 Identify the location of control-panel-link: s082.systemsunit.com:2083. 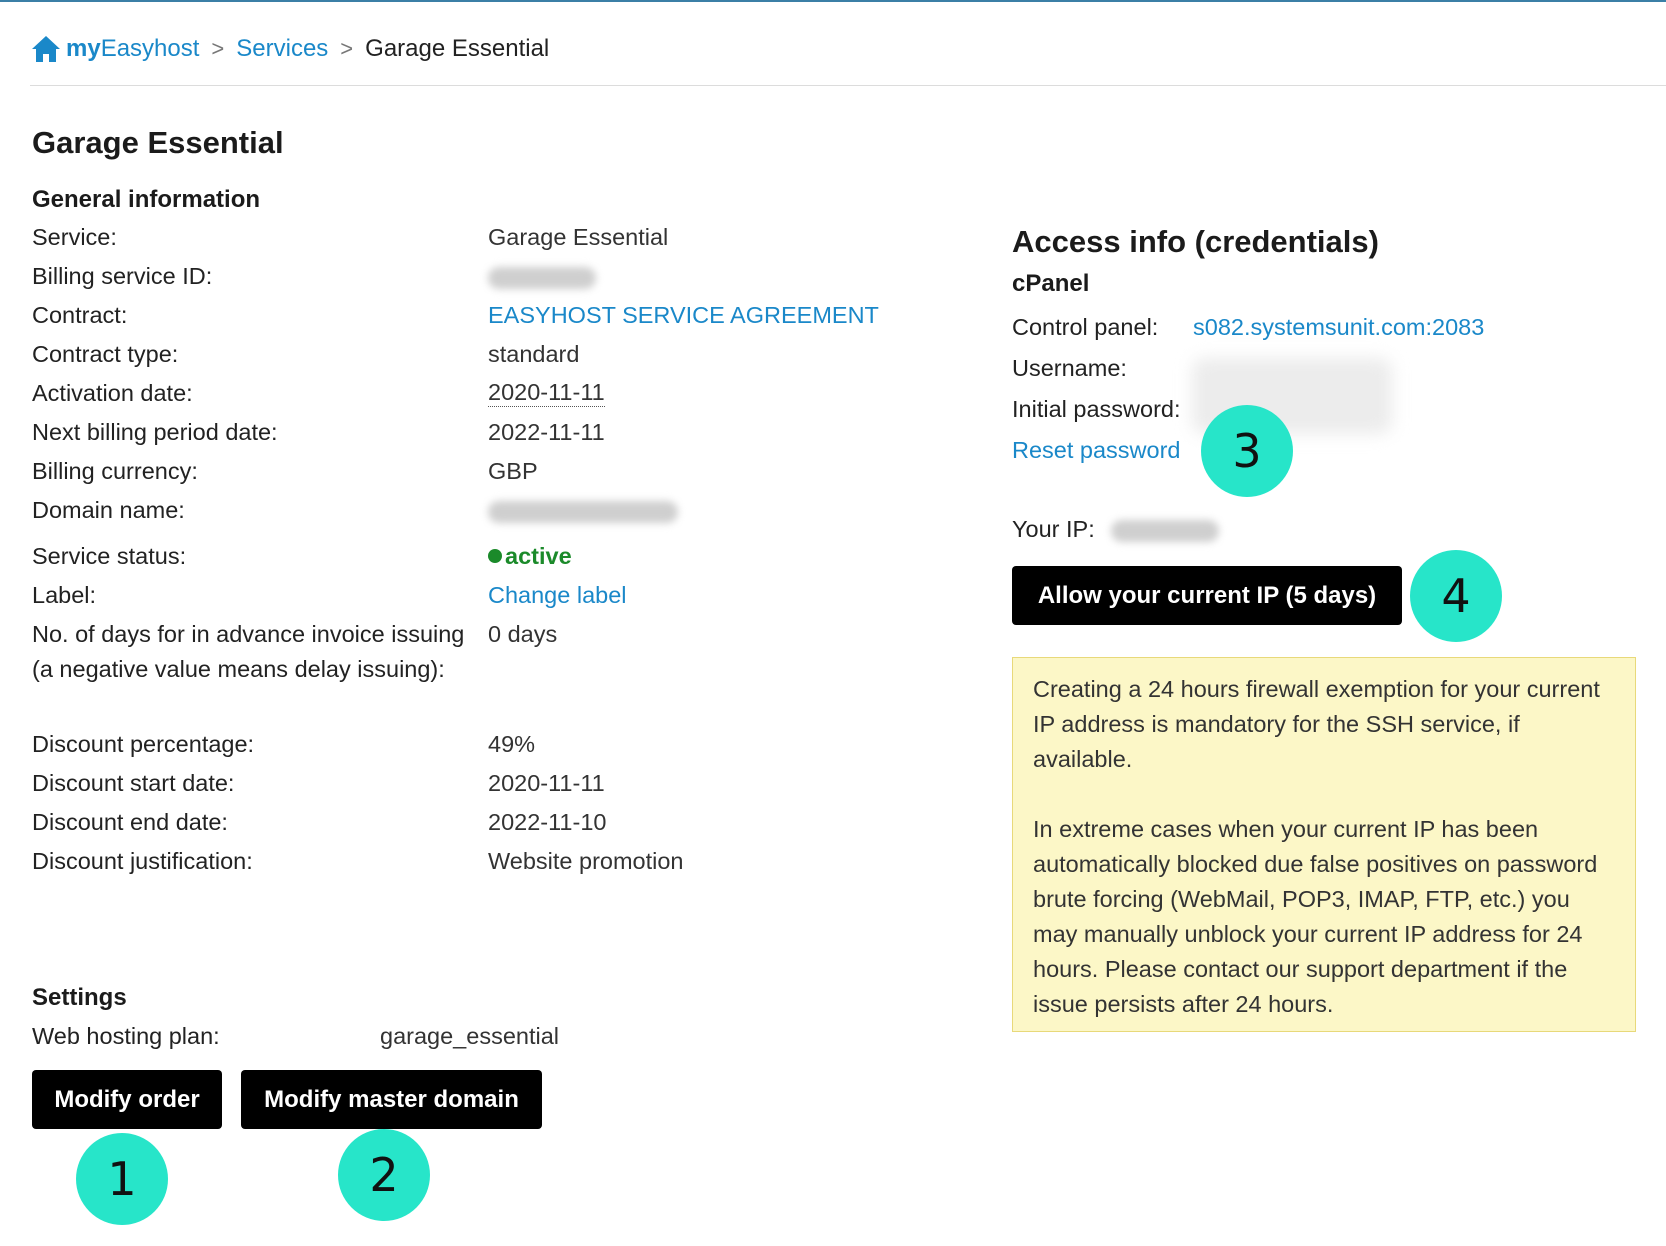
(1338, 327).